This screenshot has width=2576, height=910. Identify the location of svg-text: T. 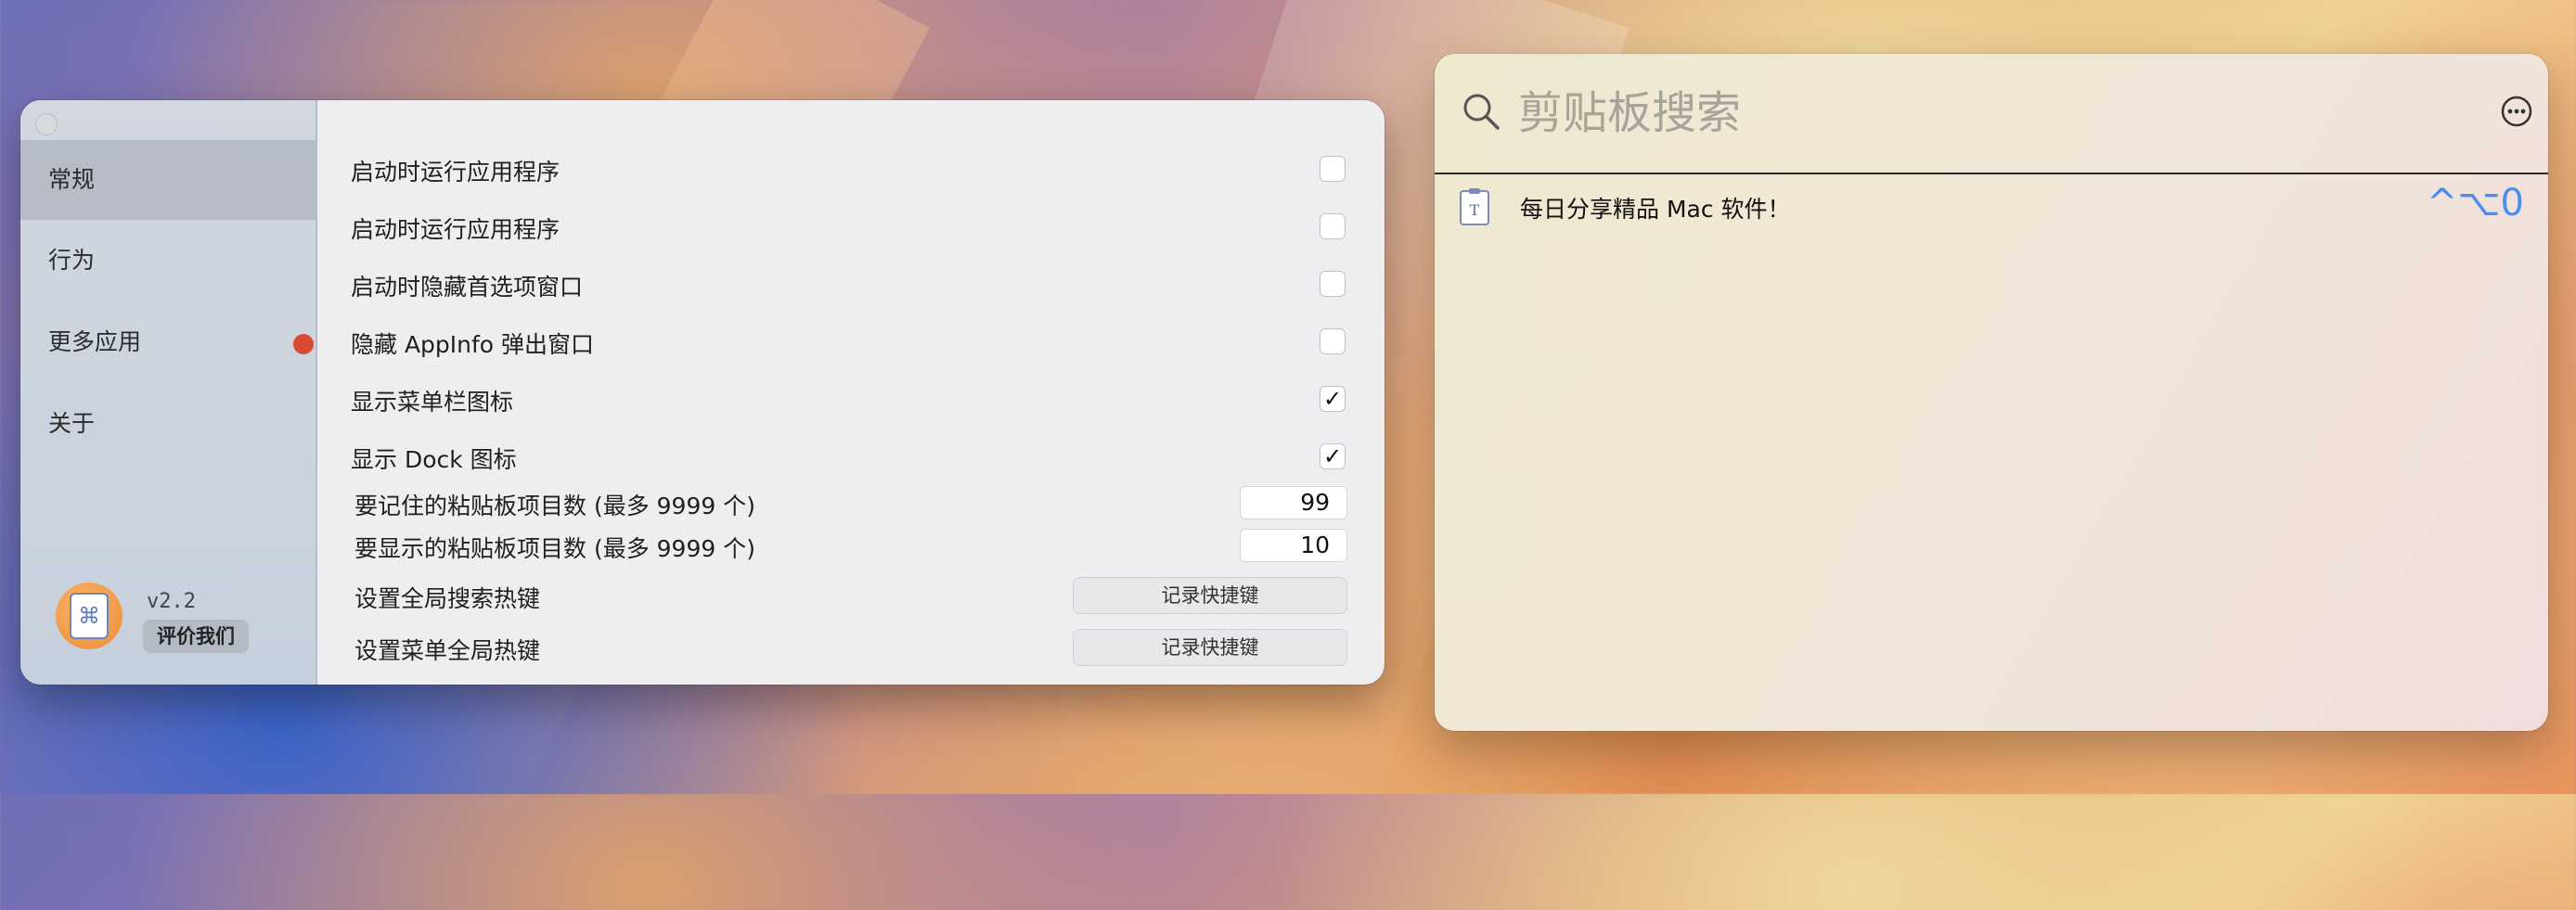
(1475, 210).